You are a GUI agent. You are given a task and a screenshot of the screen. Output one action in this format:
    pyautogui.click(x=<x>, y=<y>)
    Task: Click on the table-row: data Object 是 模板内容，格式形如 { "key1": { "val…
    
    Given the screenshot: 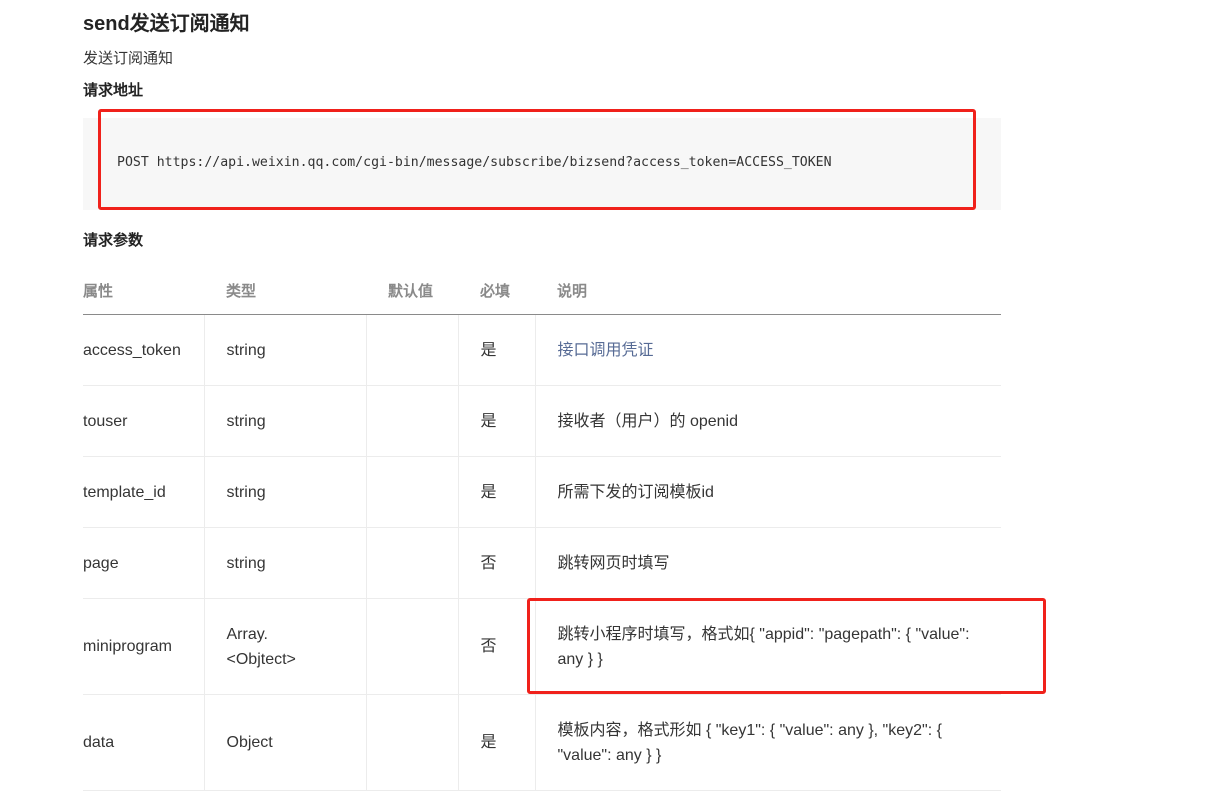 What is the action you would take?
    pyautogui.click(x=542, y=742)
    